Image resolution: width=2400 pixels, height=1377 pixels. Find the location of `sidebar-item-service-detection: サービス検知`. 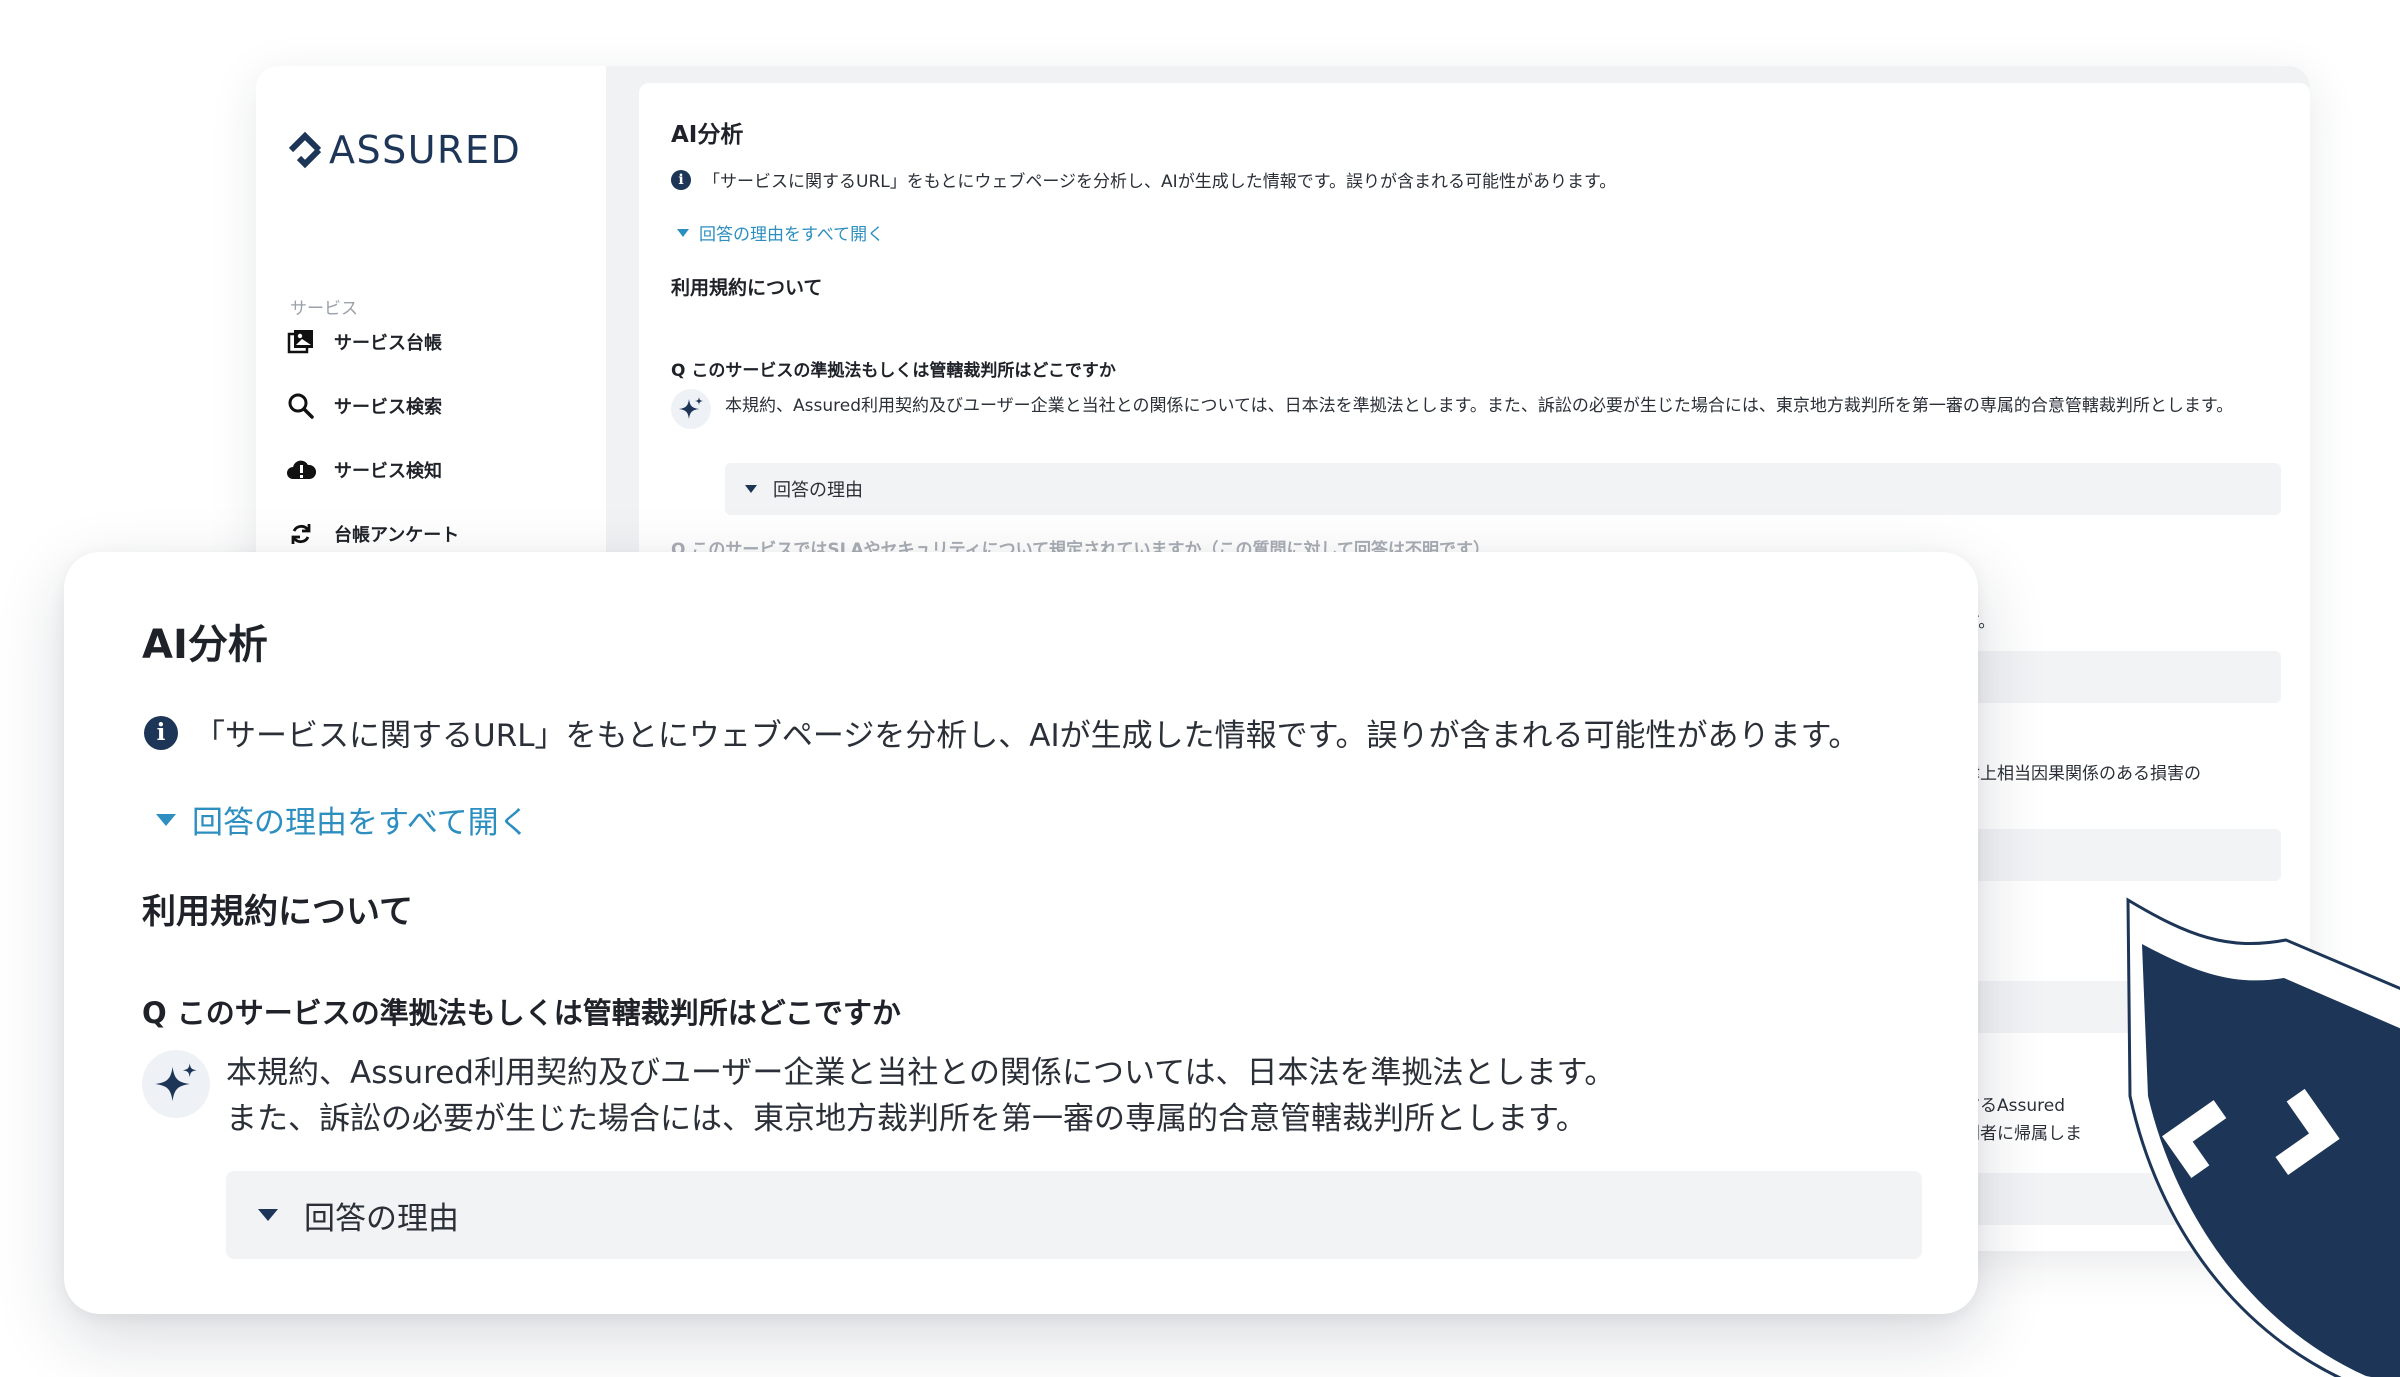

sidebar-item-service-detection: サービス検知 is located at coordinates (364, 470).